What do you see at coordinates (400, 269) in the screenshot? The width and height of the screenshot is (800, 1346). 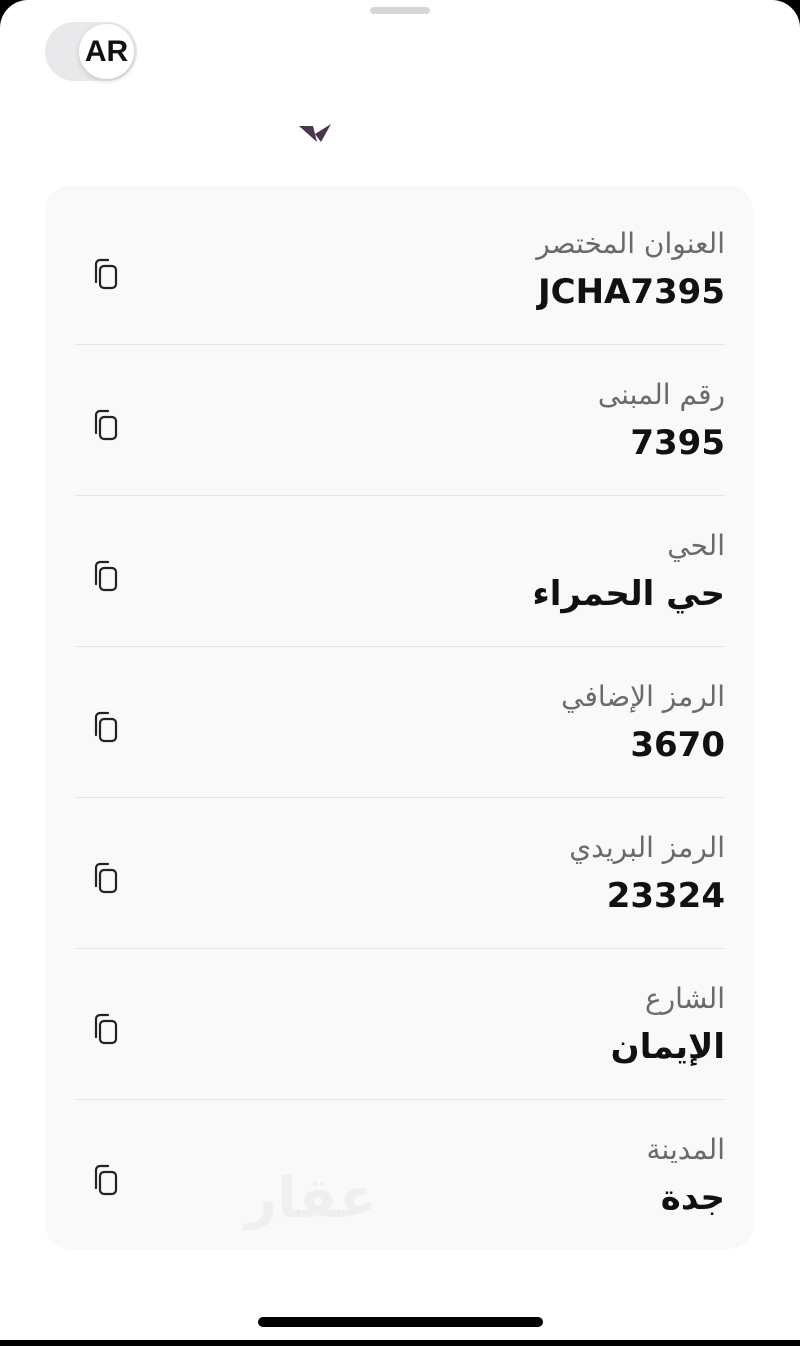 I see `address-row-short-address: العنوان المختصر JCHA7395` at bounding box center [400, 269].